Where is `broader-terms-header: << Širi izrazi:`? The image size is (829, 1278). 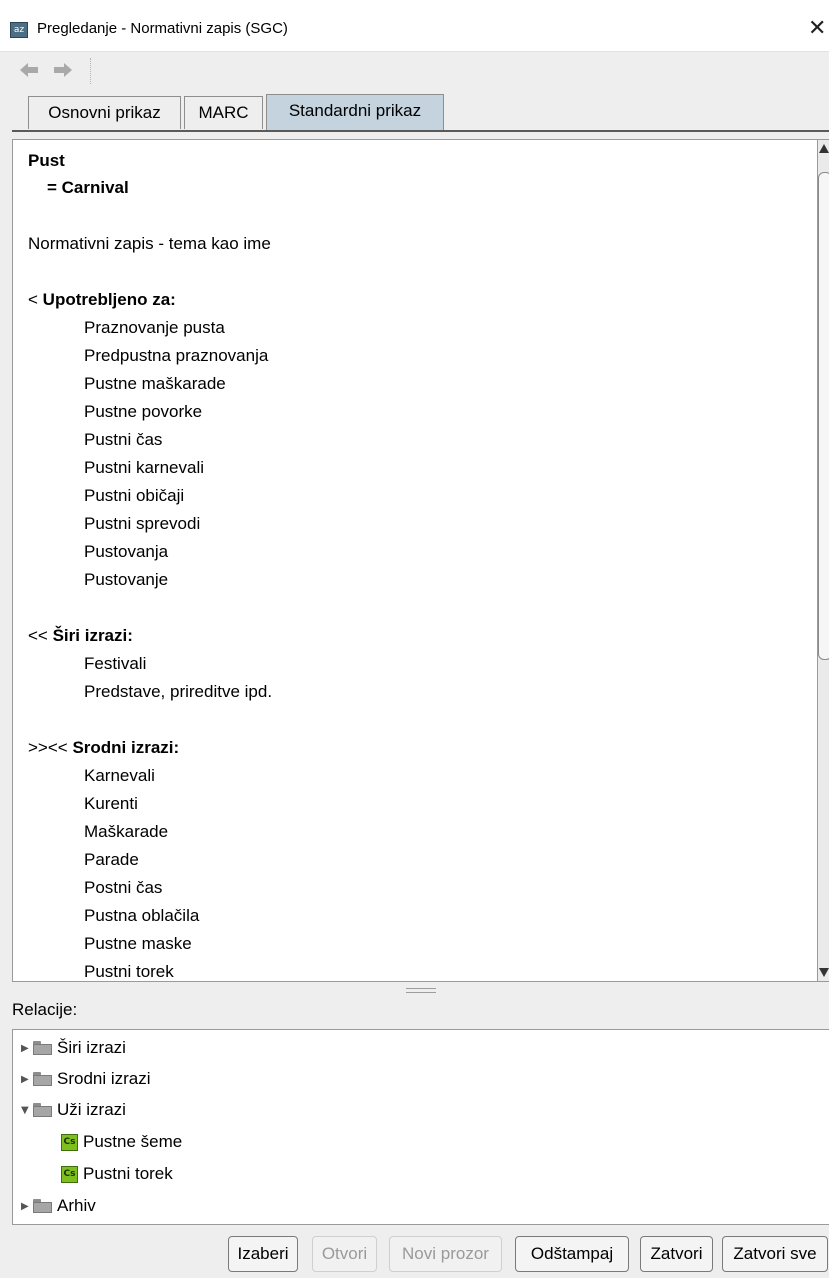
broader-terms-header: << Širi izrazi: is located at coordinates (80, 636).